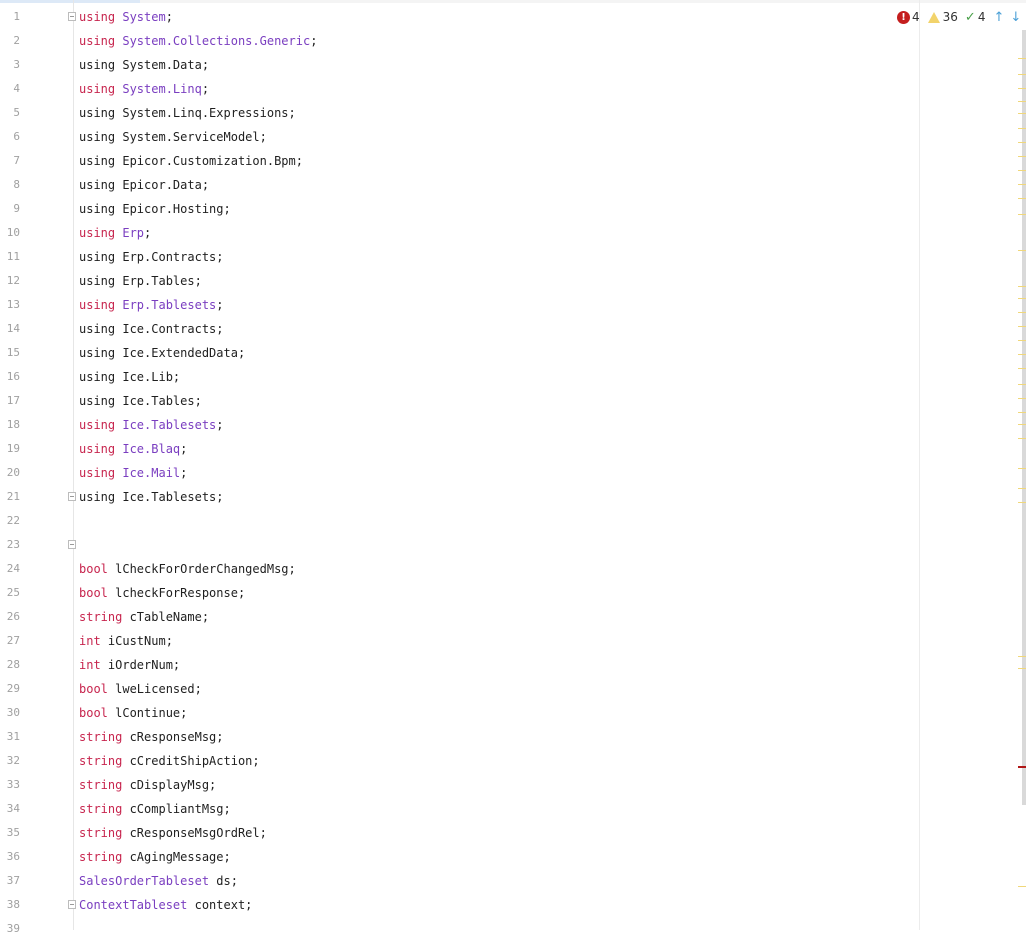 This screenshot has width=1026, height=941. What do you see at coordinates (140, 689) in the screenshot?
I see `code-text: bool lweLicensed;` at bounding box center [140, 689].